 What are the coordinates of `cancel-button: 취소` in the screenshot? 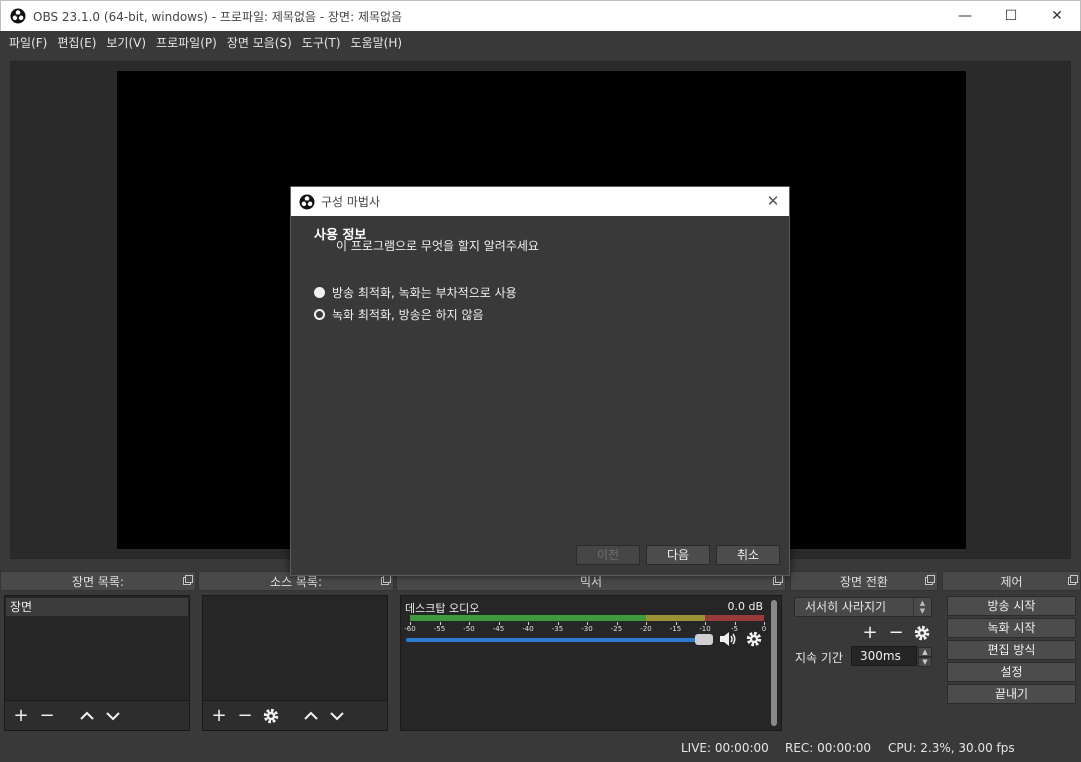 It's located at (748, 555).